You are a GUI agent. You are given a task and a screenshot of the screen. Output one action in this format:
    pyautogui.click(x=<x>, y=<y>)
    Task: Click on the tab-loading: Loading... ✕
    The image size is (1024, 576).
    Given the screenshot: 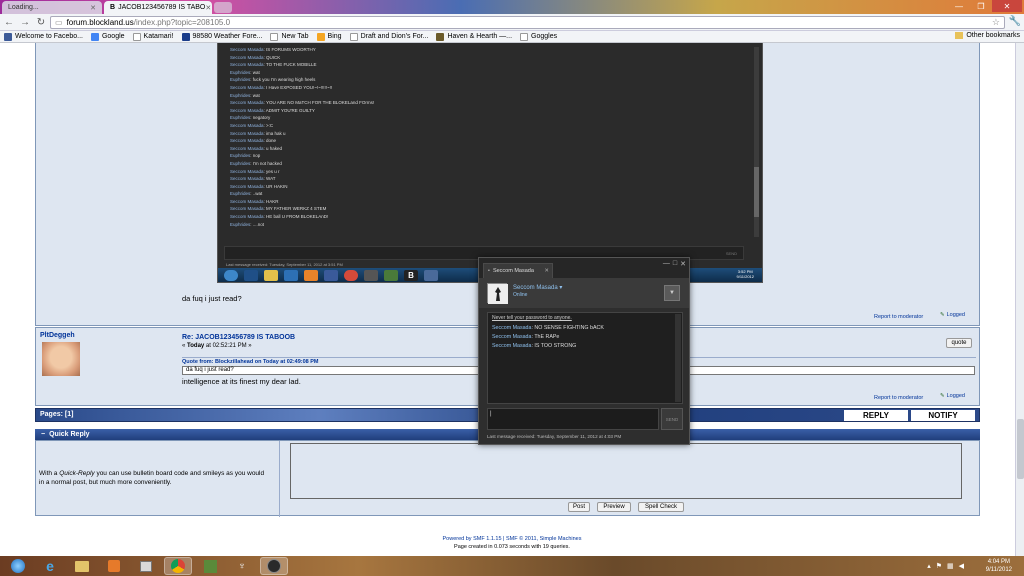 What is the action you would take?
    pyautogui.click(x=52, y=7)
    